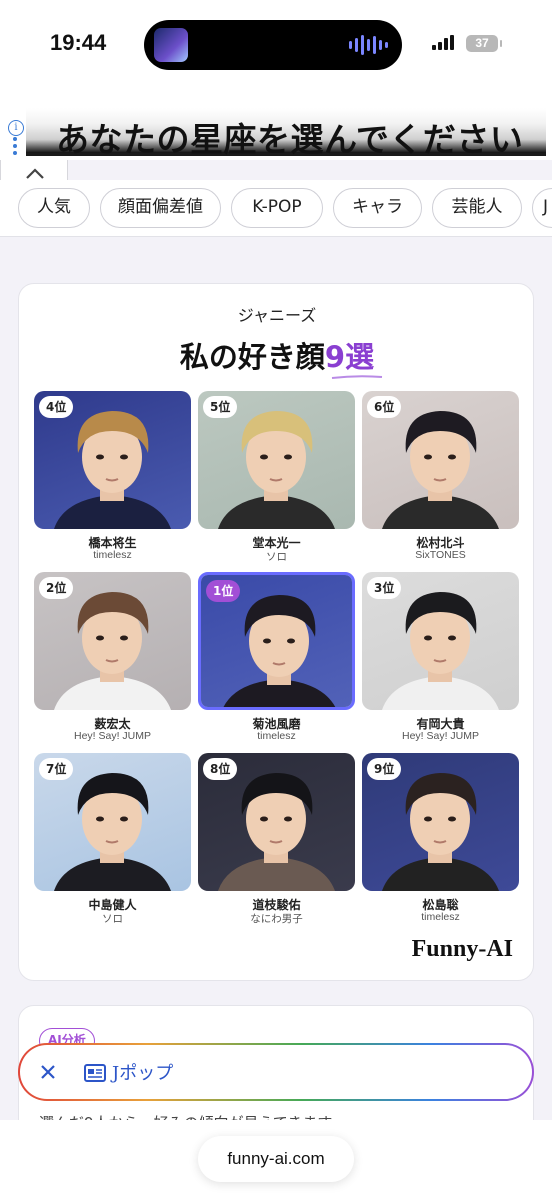 The height and width of the screenshot is (1200, 552). What do you see at coordinates (440, 822) in the screenshot?
I see `ranking-tile: 9位` at bounding box center [440, 822].